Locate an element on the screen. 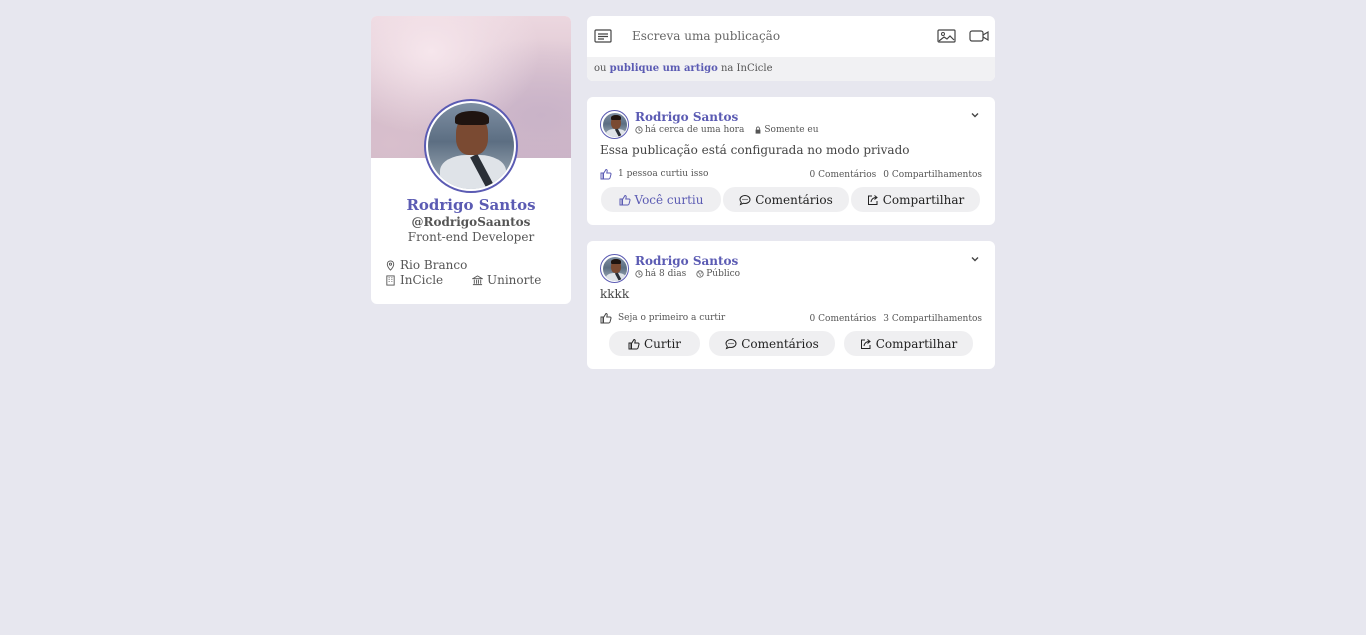 The image size is (1366, 635). image-icon is located at coordinates (946, 36).